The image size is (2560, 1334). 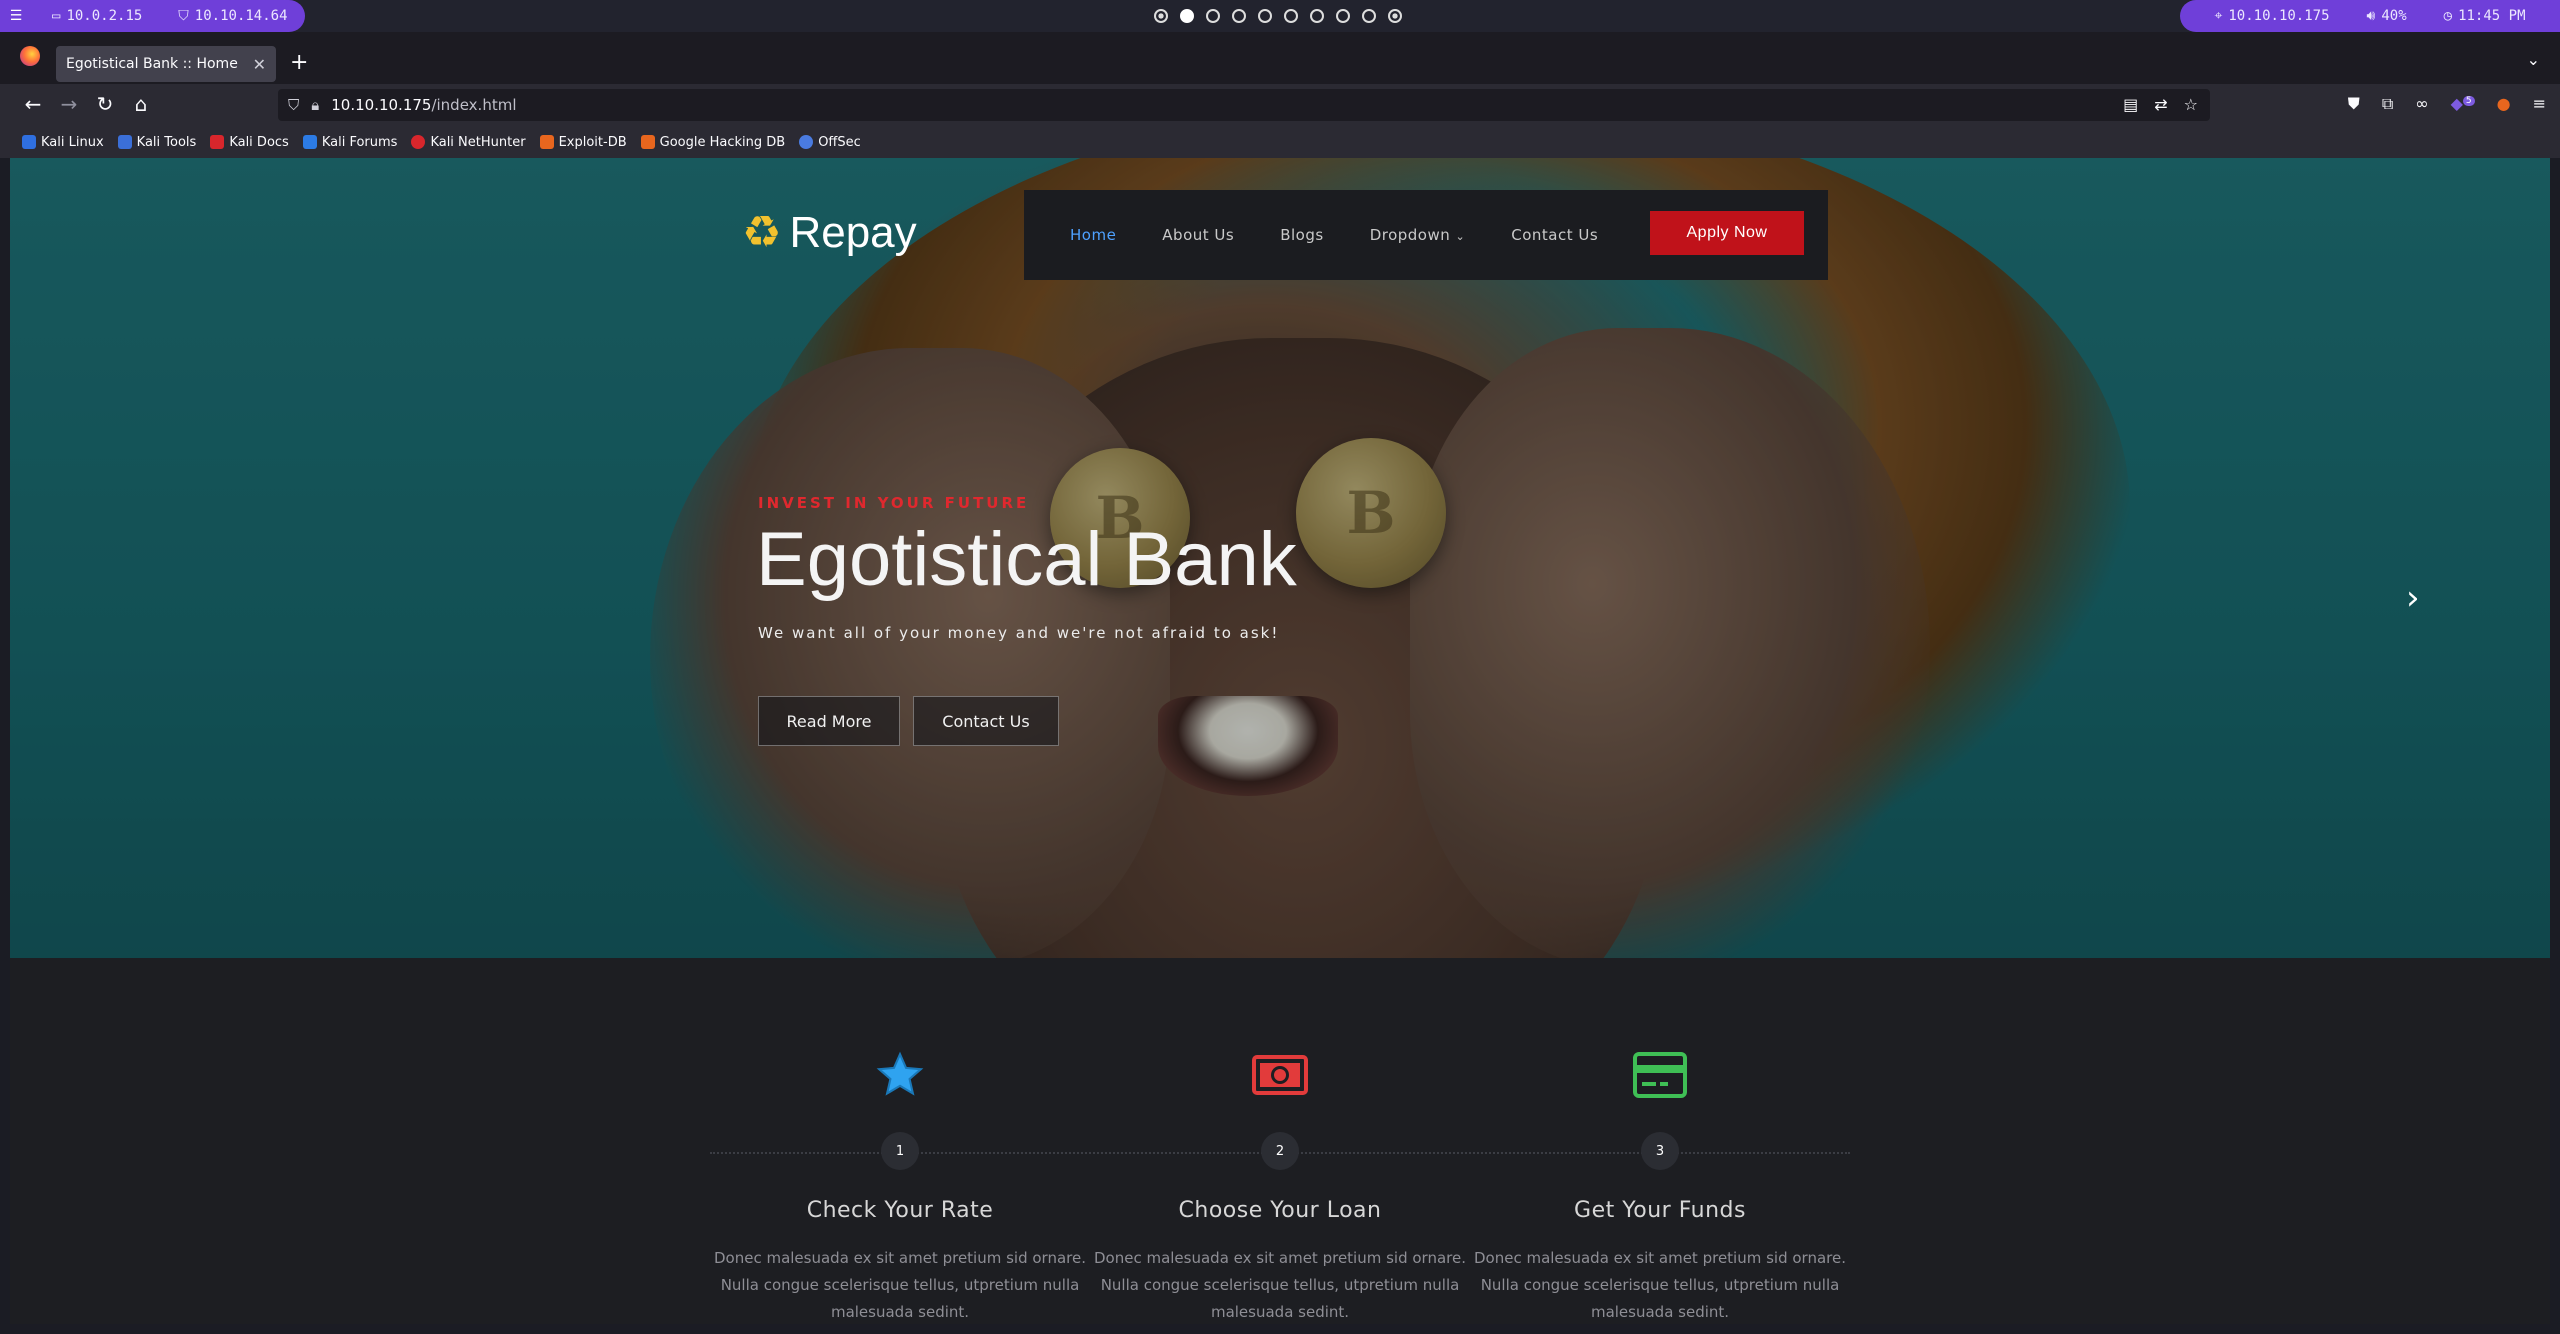 What do you see at coordinates (546, 142) in the screenshot?
I see `exploit-db-icon` at bounding box center [546, 142].